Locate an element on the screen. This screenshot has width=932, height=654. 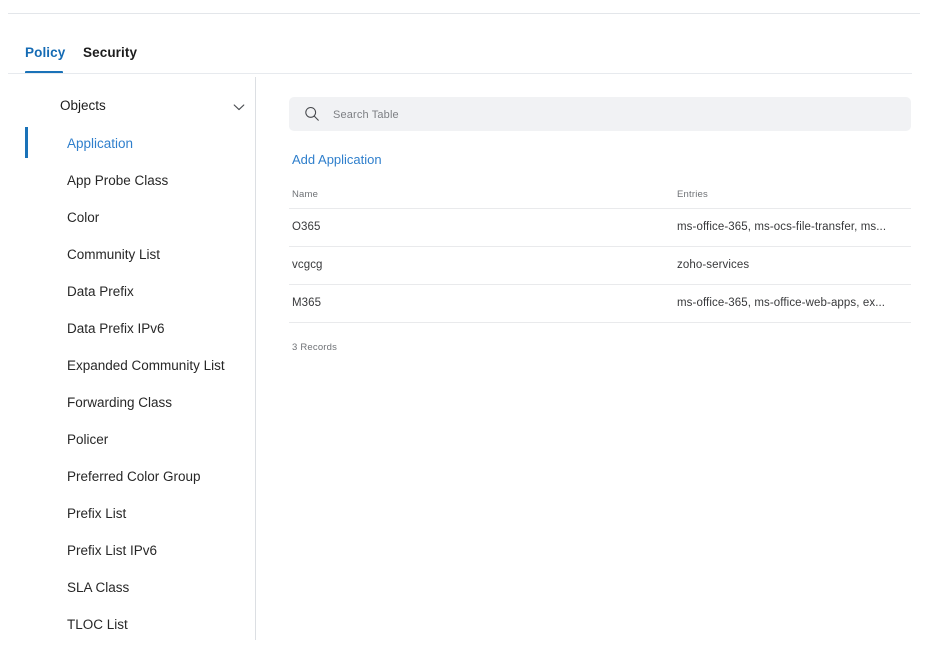
sidebar-item-community-list: Community List is located at coordinates (127, 262).